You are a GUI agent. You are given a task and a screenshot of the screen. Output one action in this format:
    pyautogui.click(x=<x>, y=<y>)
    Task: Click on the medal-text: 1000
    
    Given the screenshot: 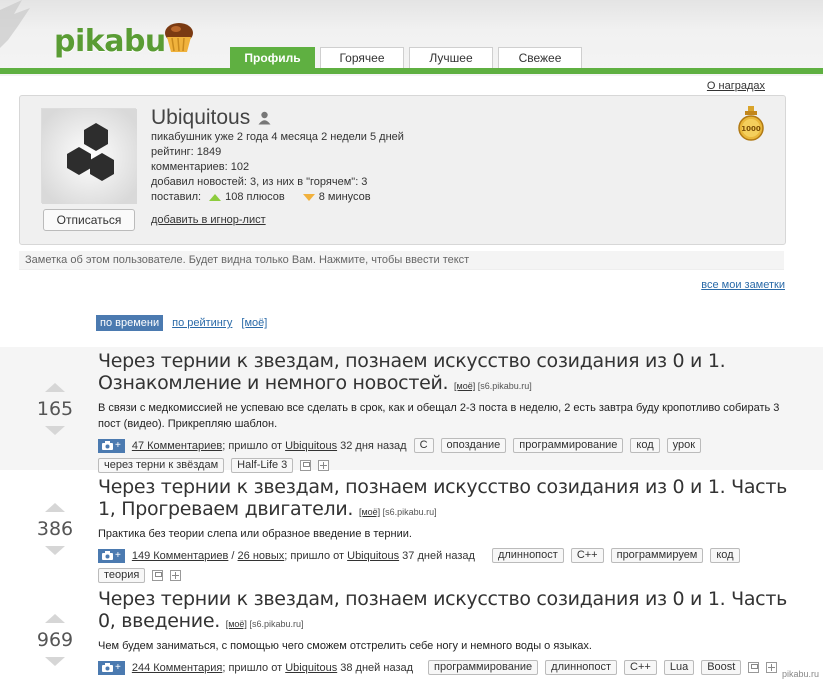 What is the action you would take?
    pyautogui.click(x=751, y=129)
    